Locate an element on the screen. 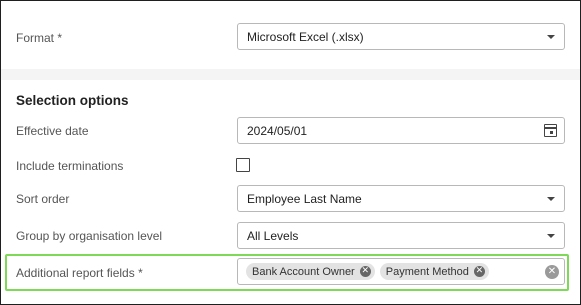 Image resolution: width=581 pixels, height=305 pixels. group-by-select: All Levels is located at coordinates (401, 235).